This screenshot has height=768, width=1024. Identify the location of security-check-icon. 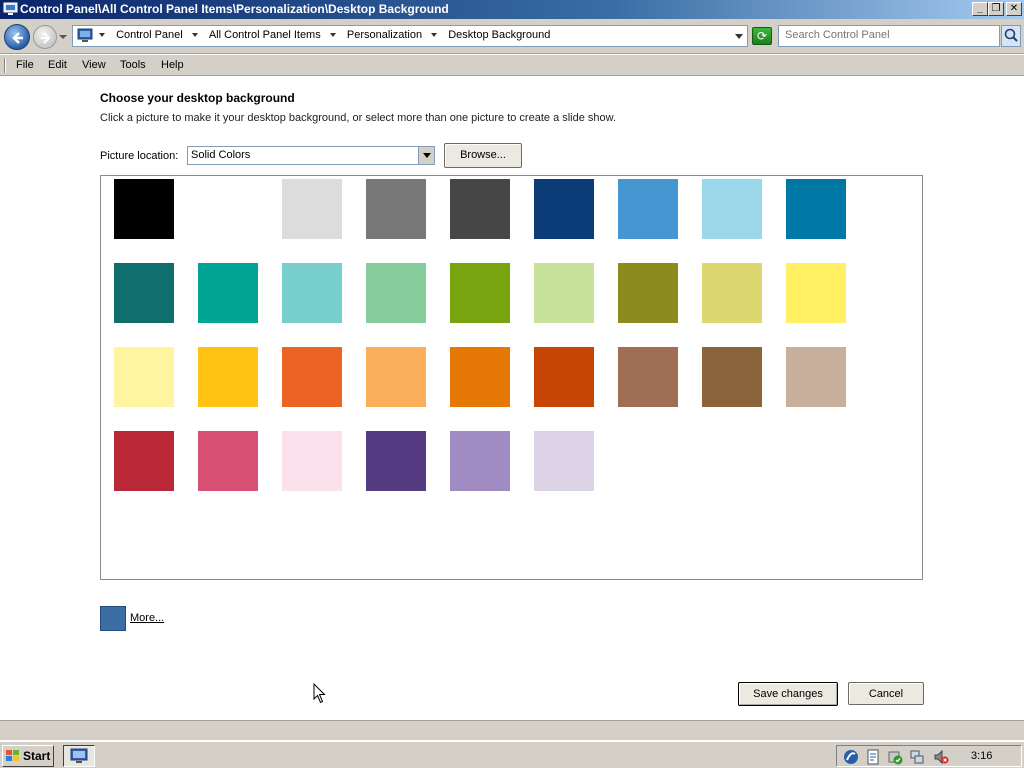
(895, 757).